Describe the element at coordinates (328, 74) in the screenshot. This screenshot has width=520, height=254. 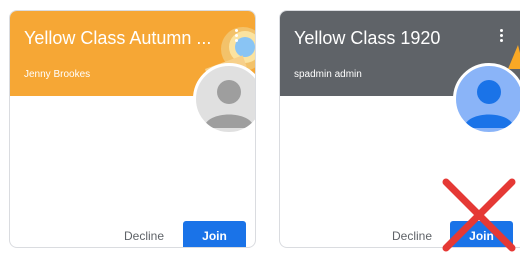
I see `teacher-name: spadmin admin` at that location.